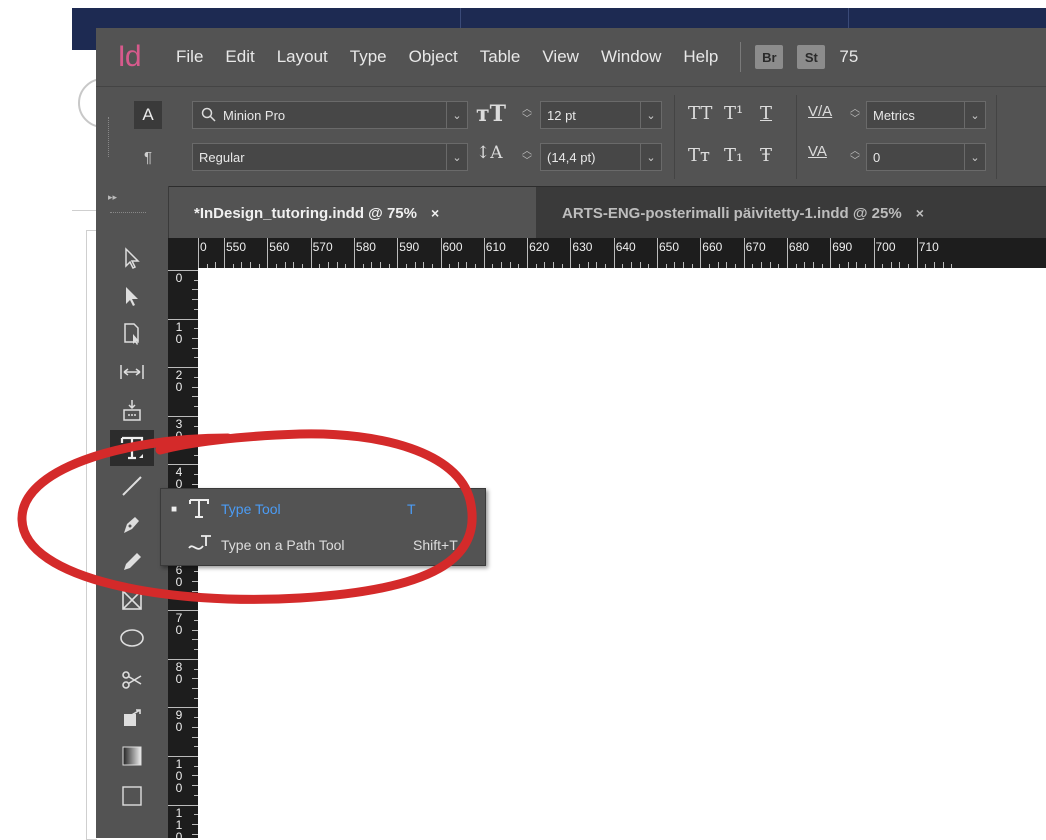  I want to click on superscript-button: T¹, so click(733, 113).